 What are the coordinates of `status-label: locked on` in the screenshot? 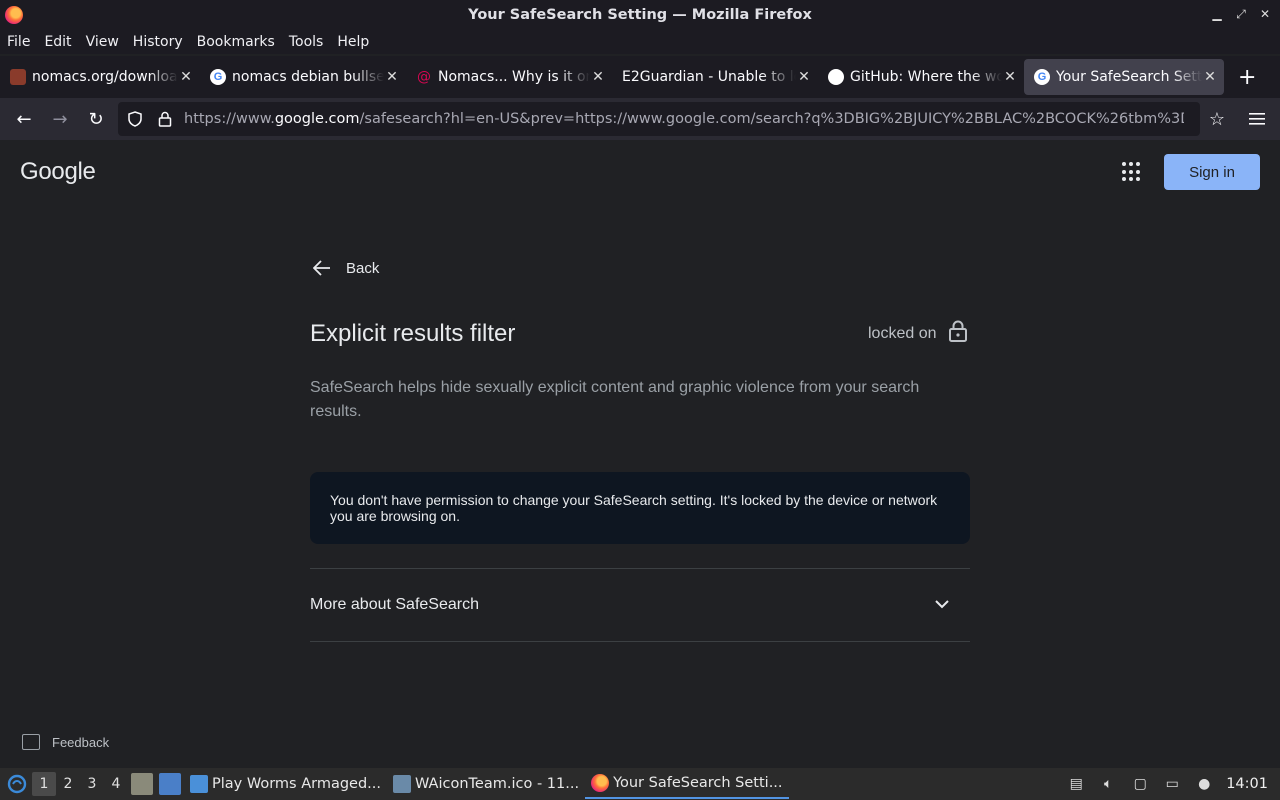 It's located at (902, 333).